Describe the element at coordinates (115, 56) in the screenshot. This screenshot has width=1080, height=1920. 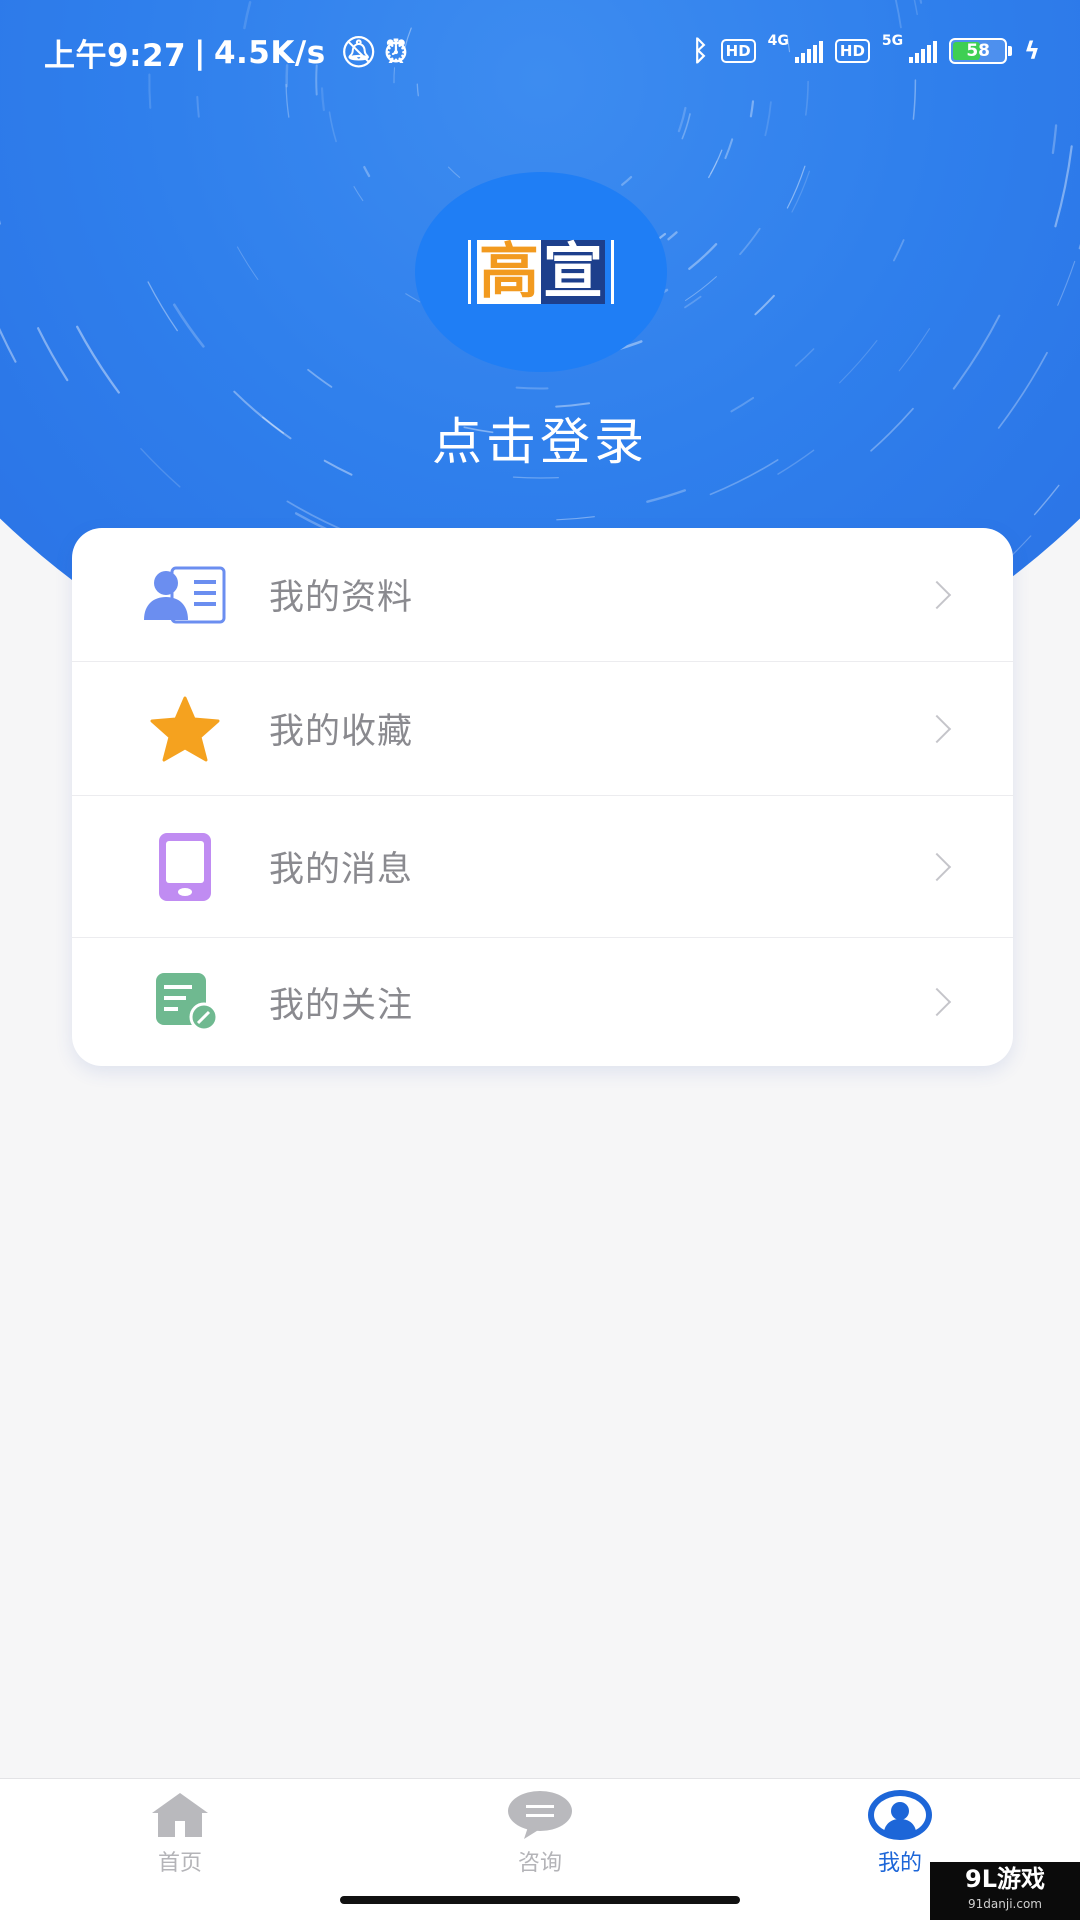
I see `clock: 上午9:27` at that location.